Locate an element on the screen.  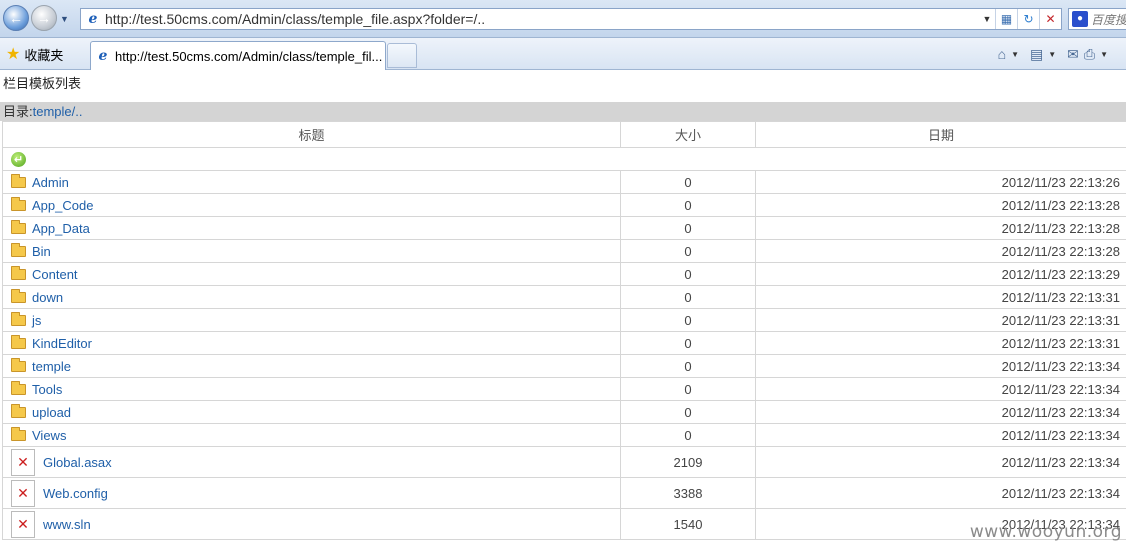
folder-link: Tools is located at coordinates (47, 389).